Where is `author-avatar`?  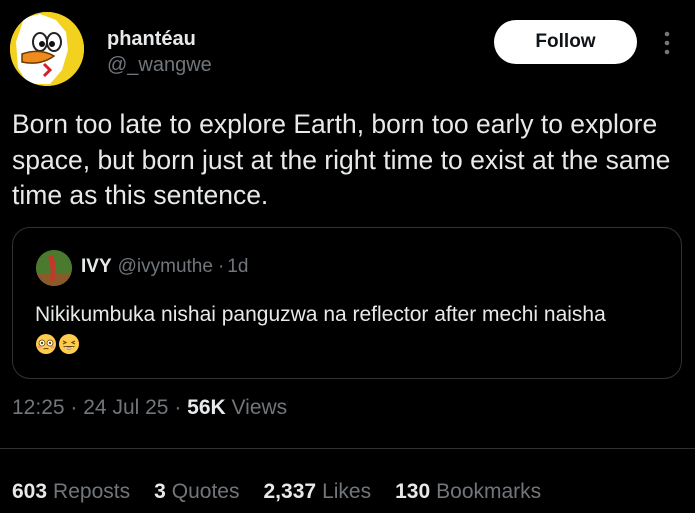
author-avatar is located at coordinates (47, 49).